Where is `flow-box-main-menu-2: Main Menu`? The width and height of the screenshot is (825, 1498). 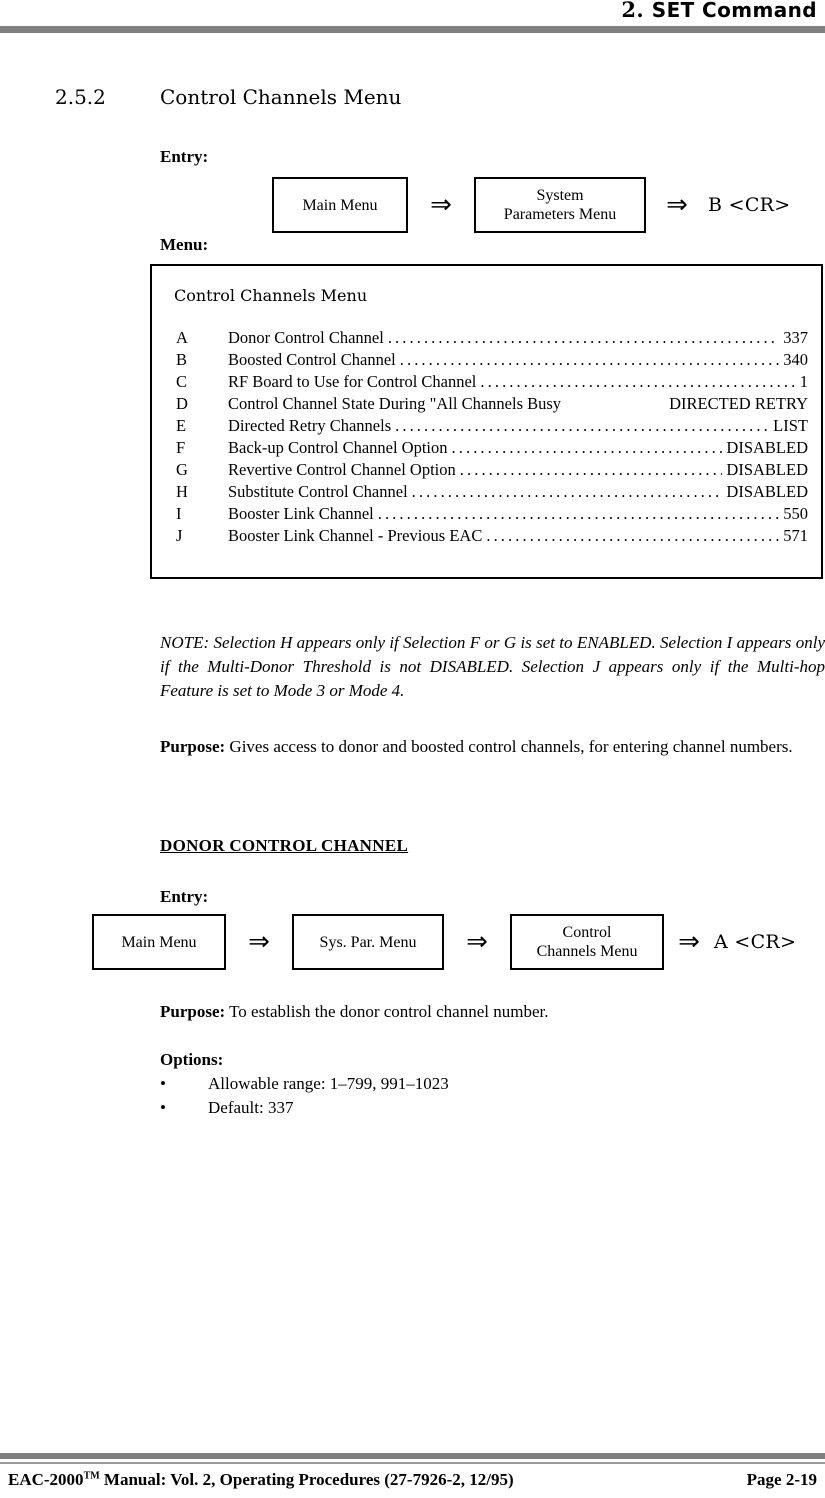 flow-box-main-menu-2: Main Menu is located at coordinates (159, 942).